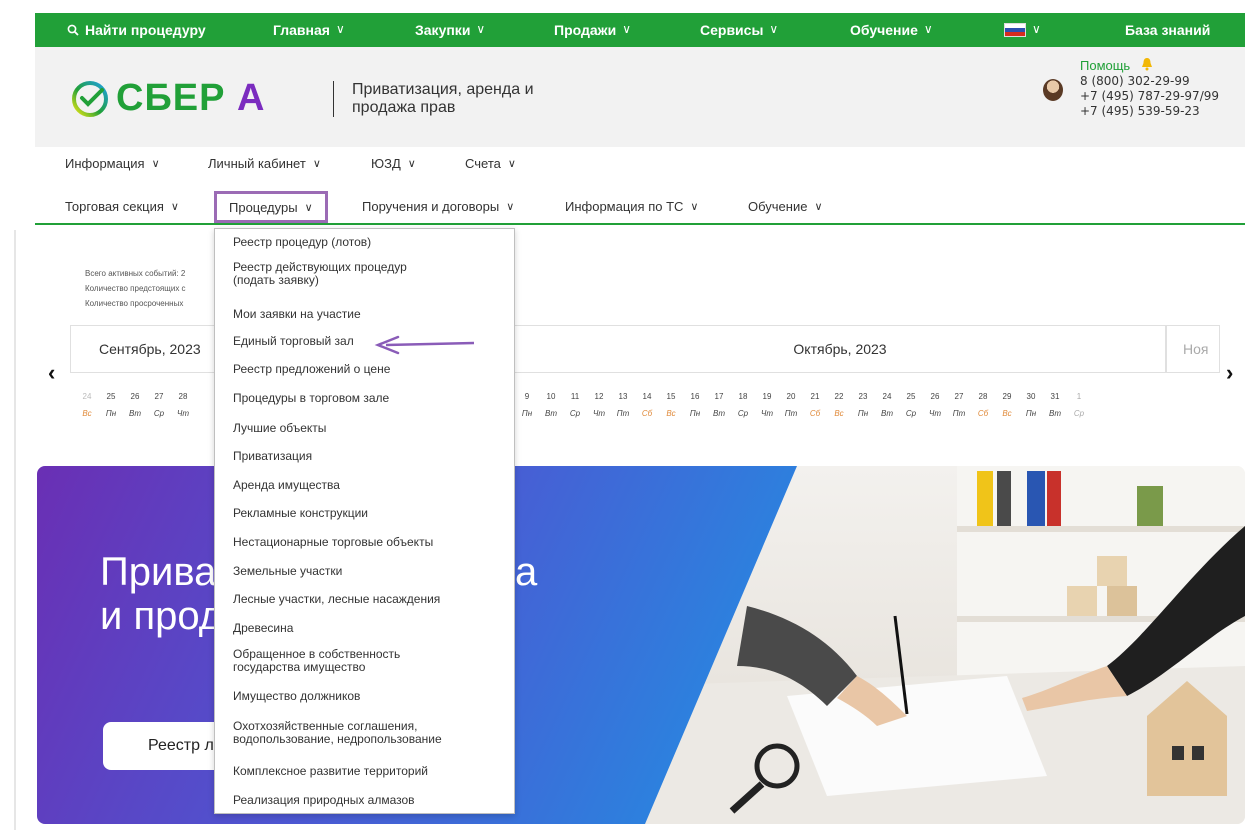 Image resolution: width=1248 pixels, height=834 pixels. Describe the element at coordinates (647, 408) in the screenshot. I see `calendar-day: 14 Сб` at that location.